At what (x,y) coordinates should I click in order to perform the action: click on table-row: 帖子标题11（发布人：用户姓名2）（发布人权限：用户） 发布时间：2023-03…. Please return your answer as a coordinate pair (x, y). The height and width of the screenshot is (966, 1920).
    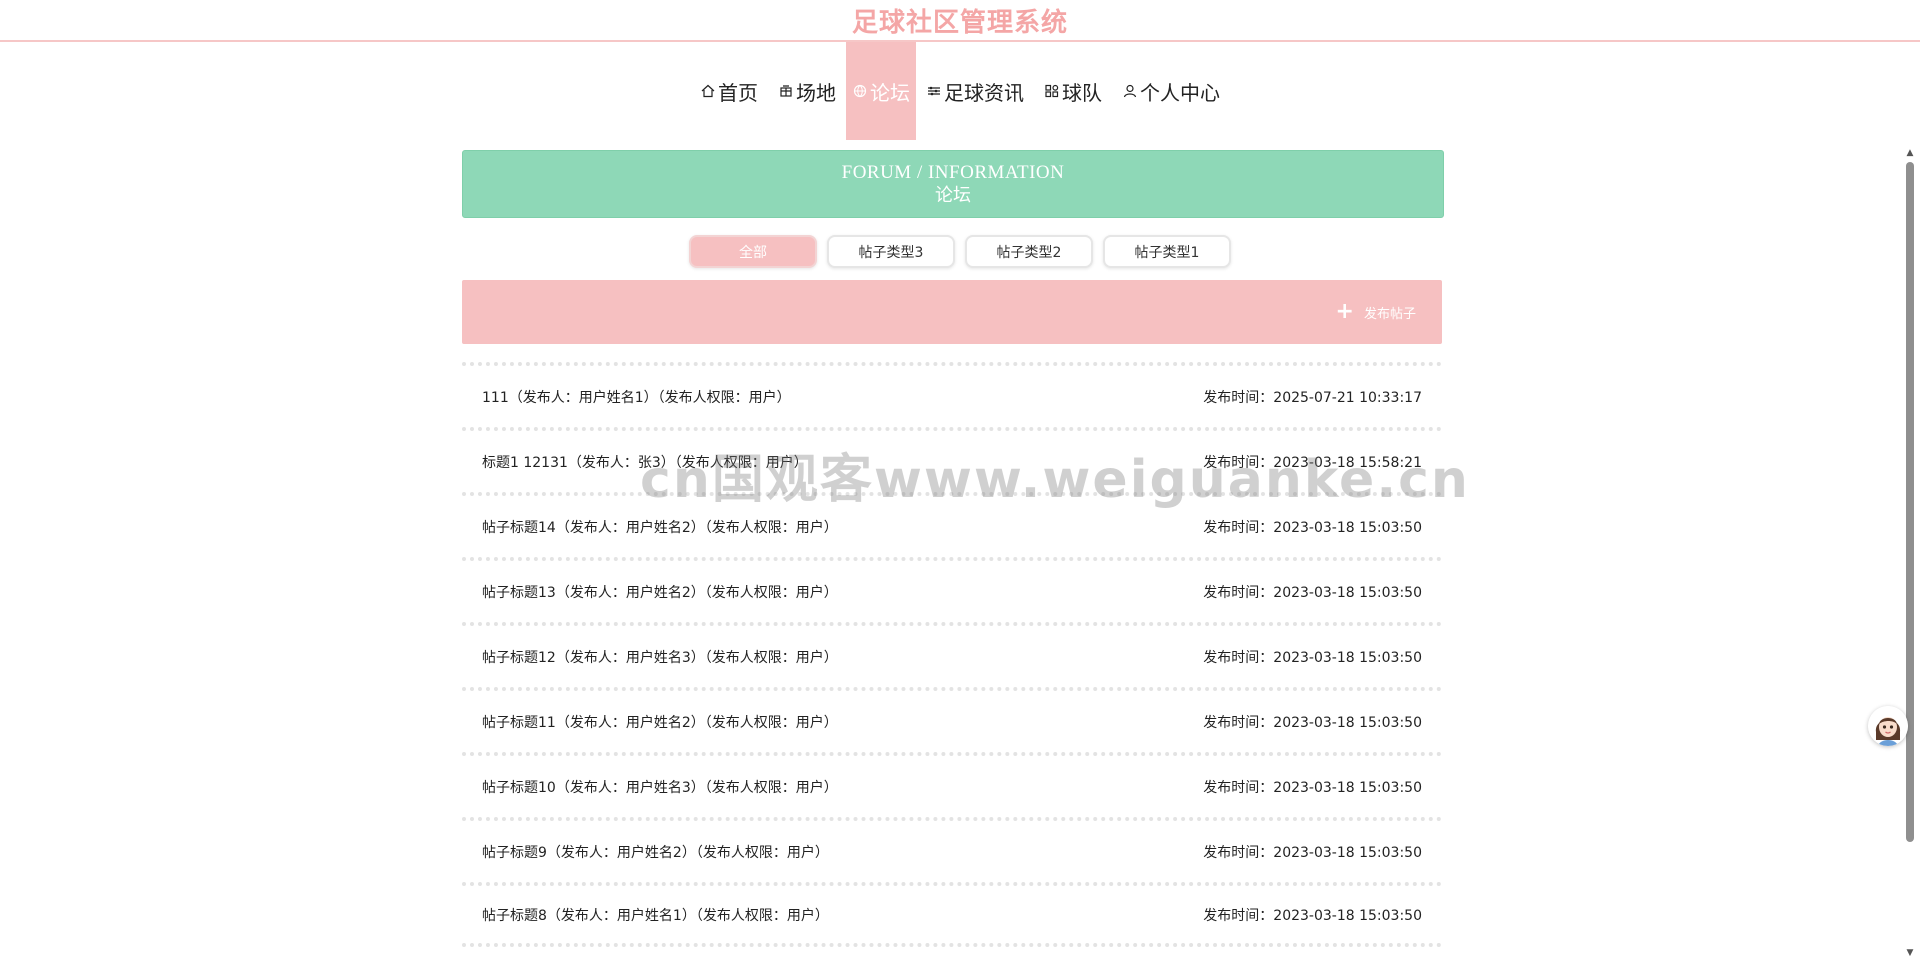
    Looking at the image, I should click on (952, 719).